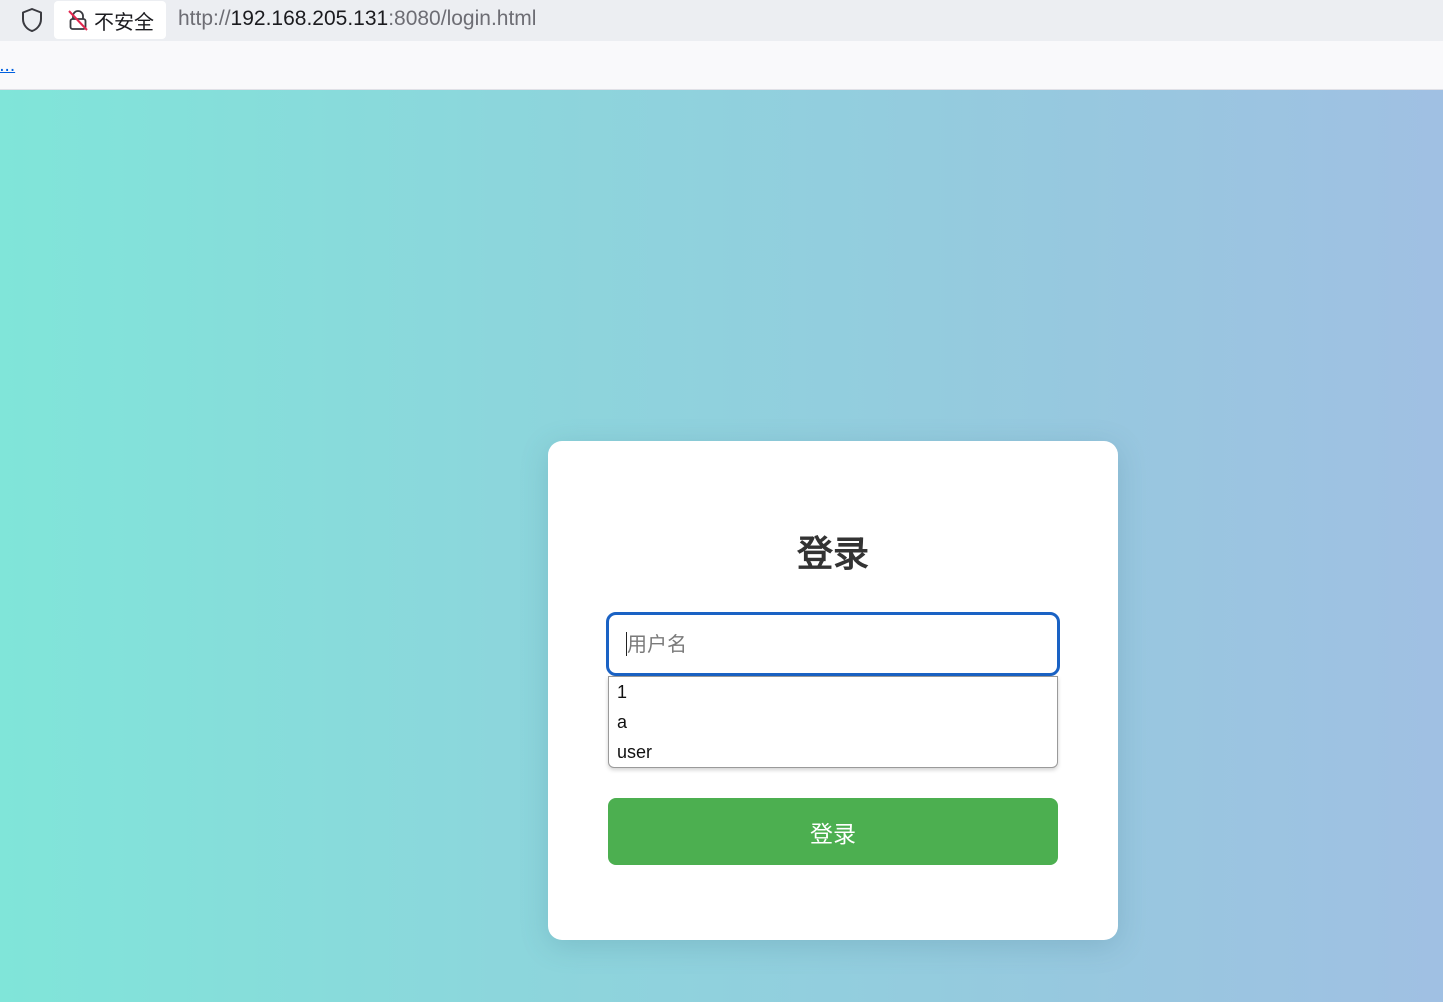 This screenshot has width=1443, height=1002. Describe the element at coordinates (833, 725) in the screenshot. I see `autocomplete-option: a` at that location.